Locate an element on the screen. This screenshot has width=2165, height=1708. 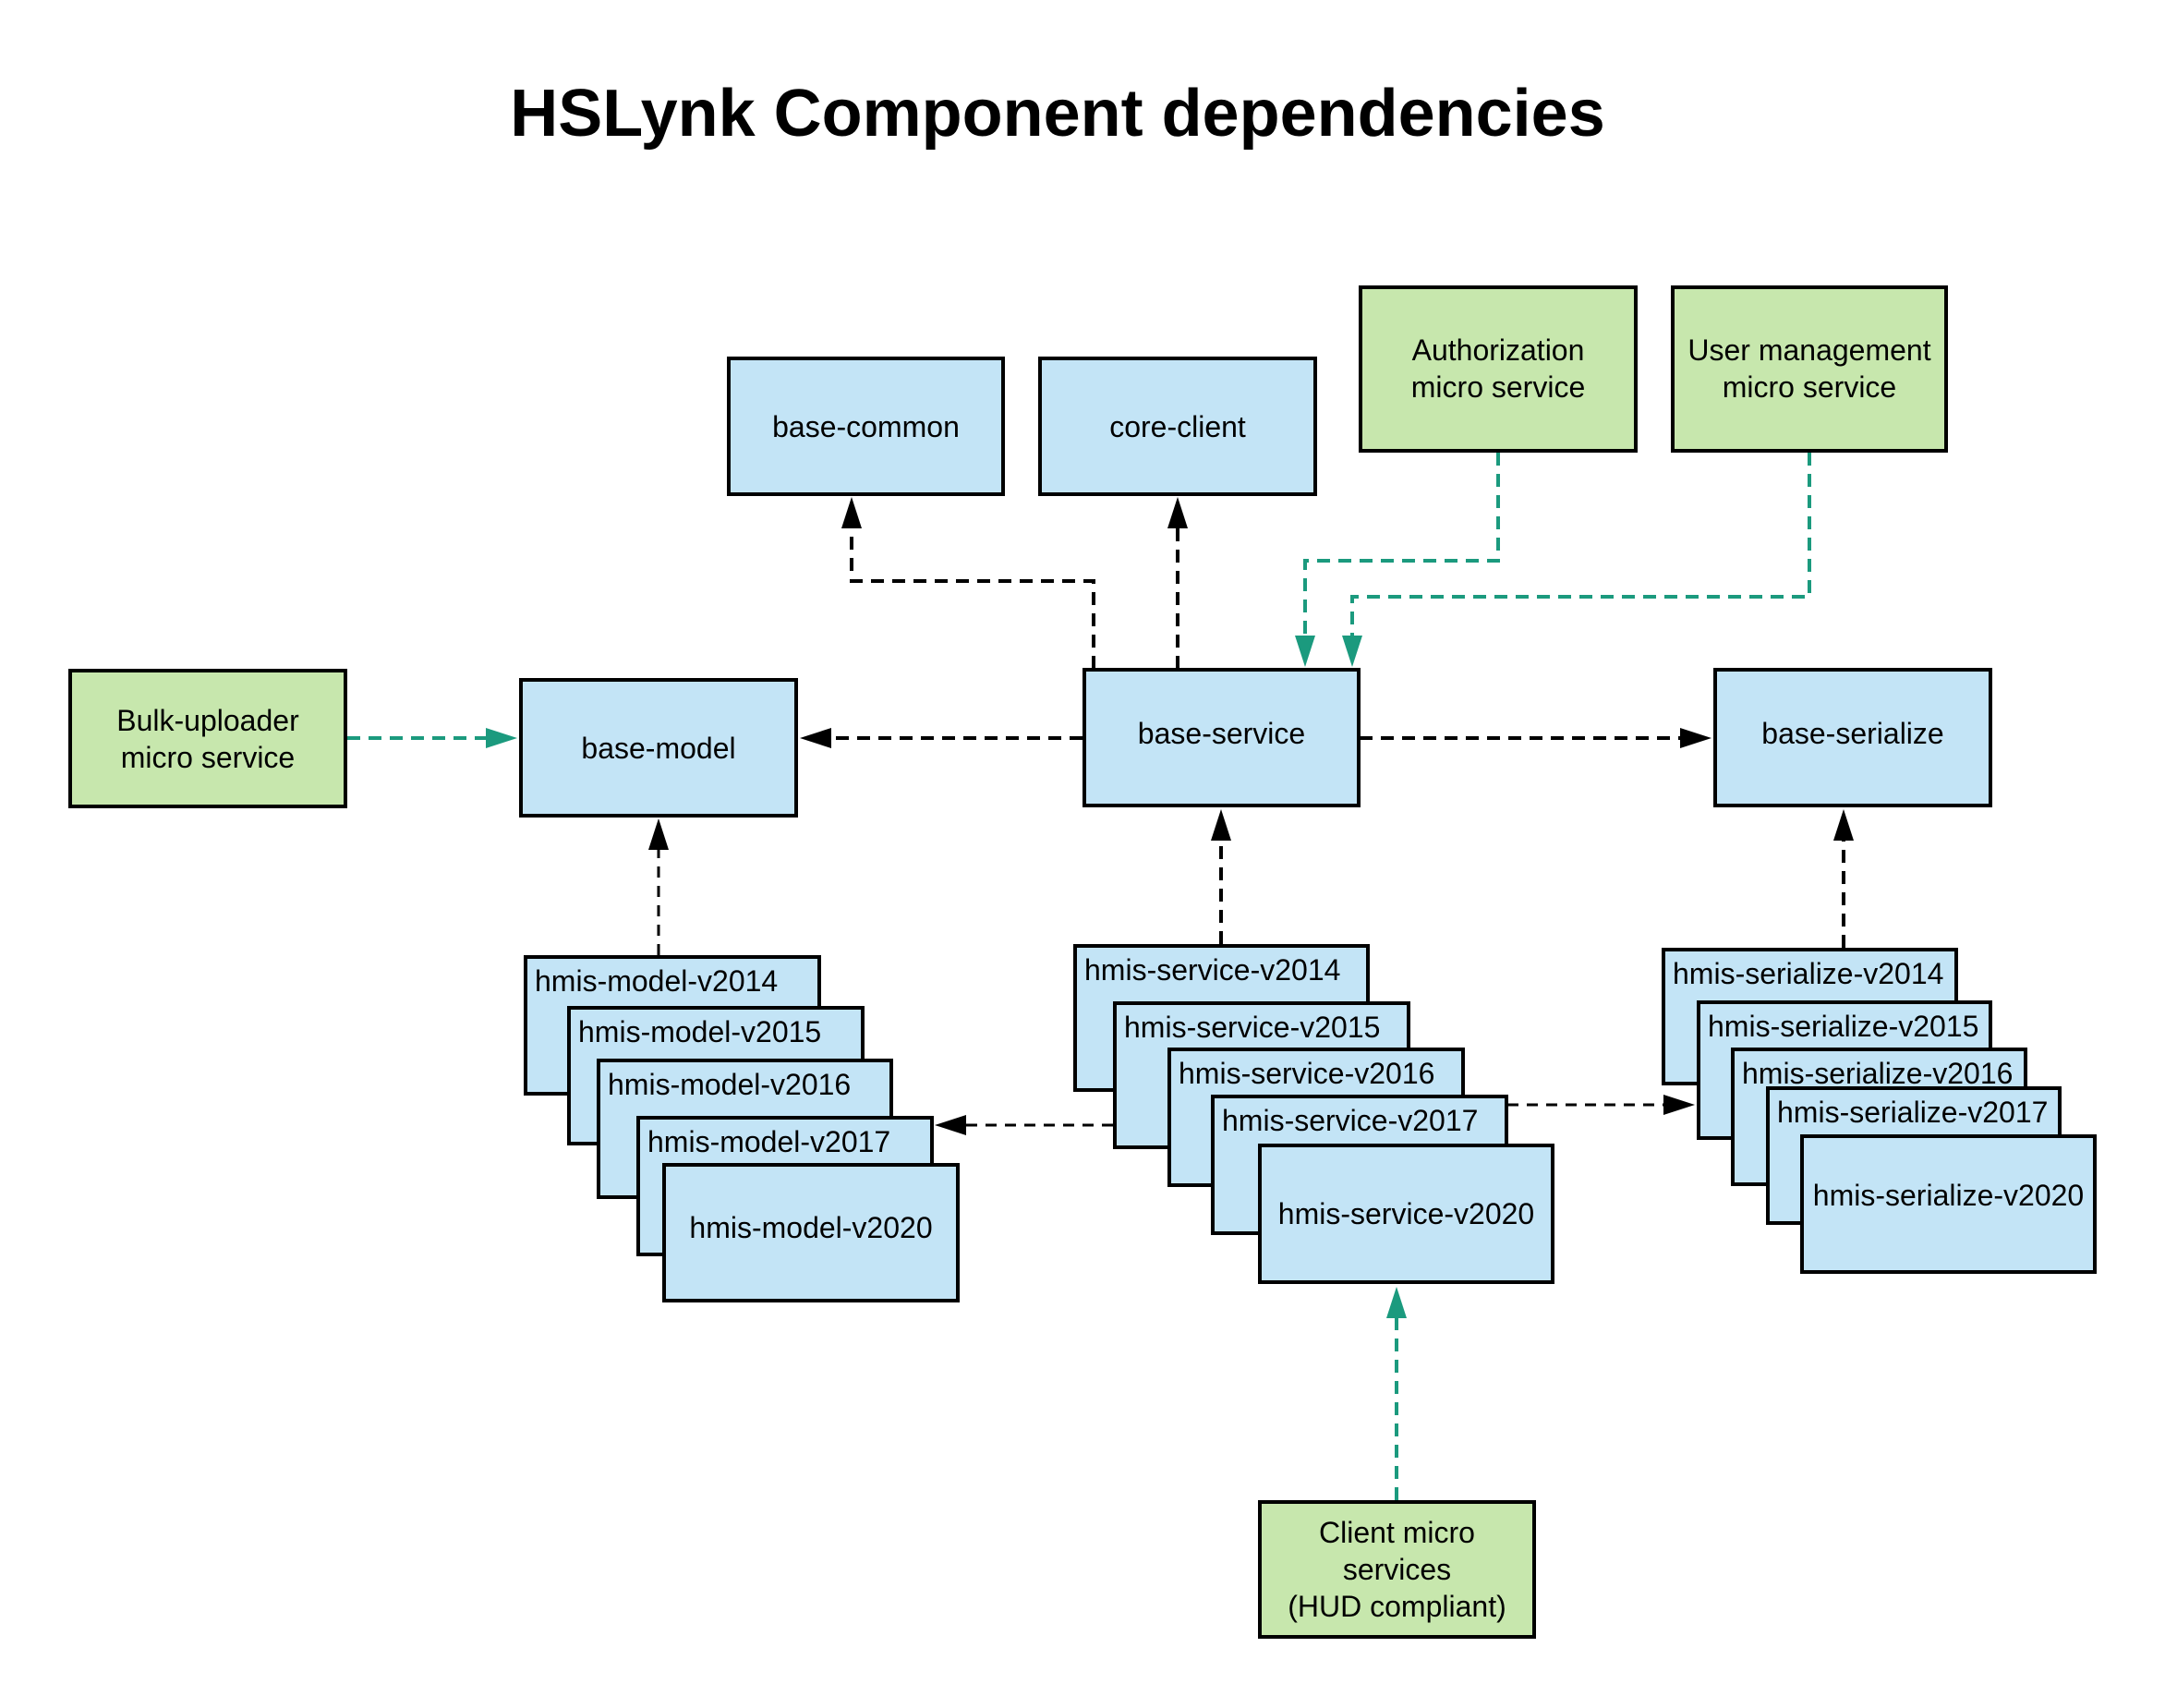
node-label: hmis-model-v2016 is located at coordinates (730, 1084).